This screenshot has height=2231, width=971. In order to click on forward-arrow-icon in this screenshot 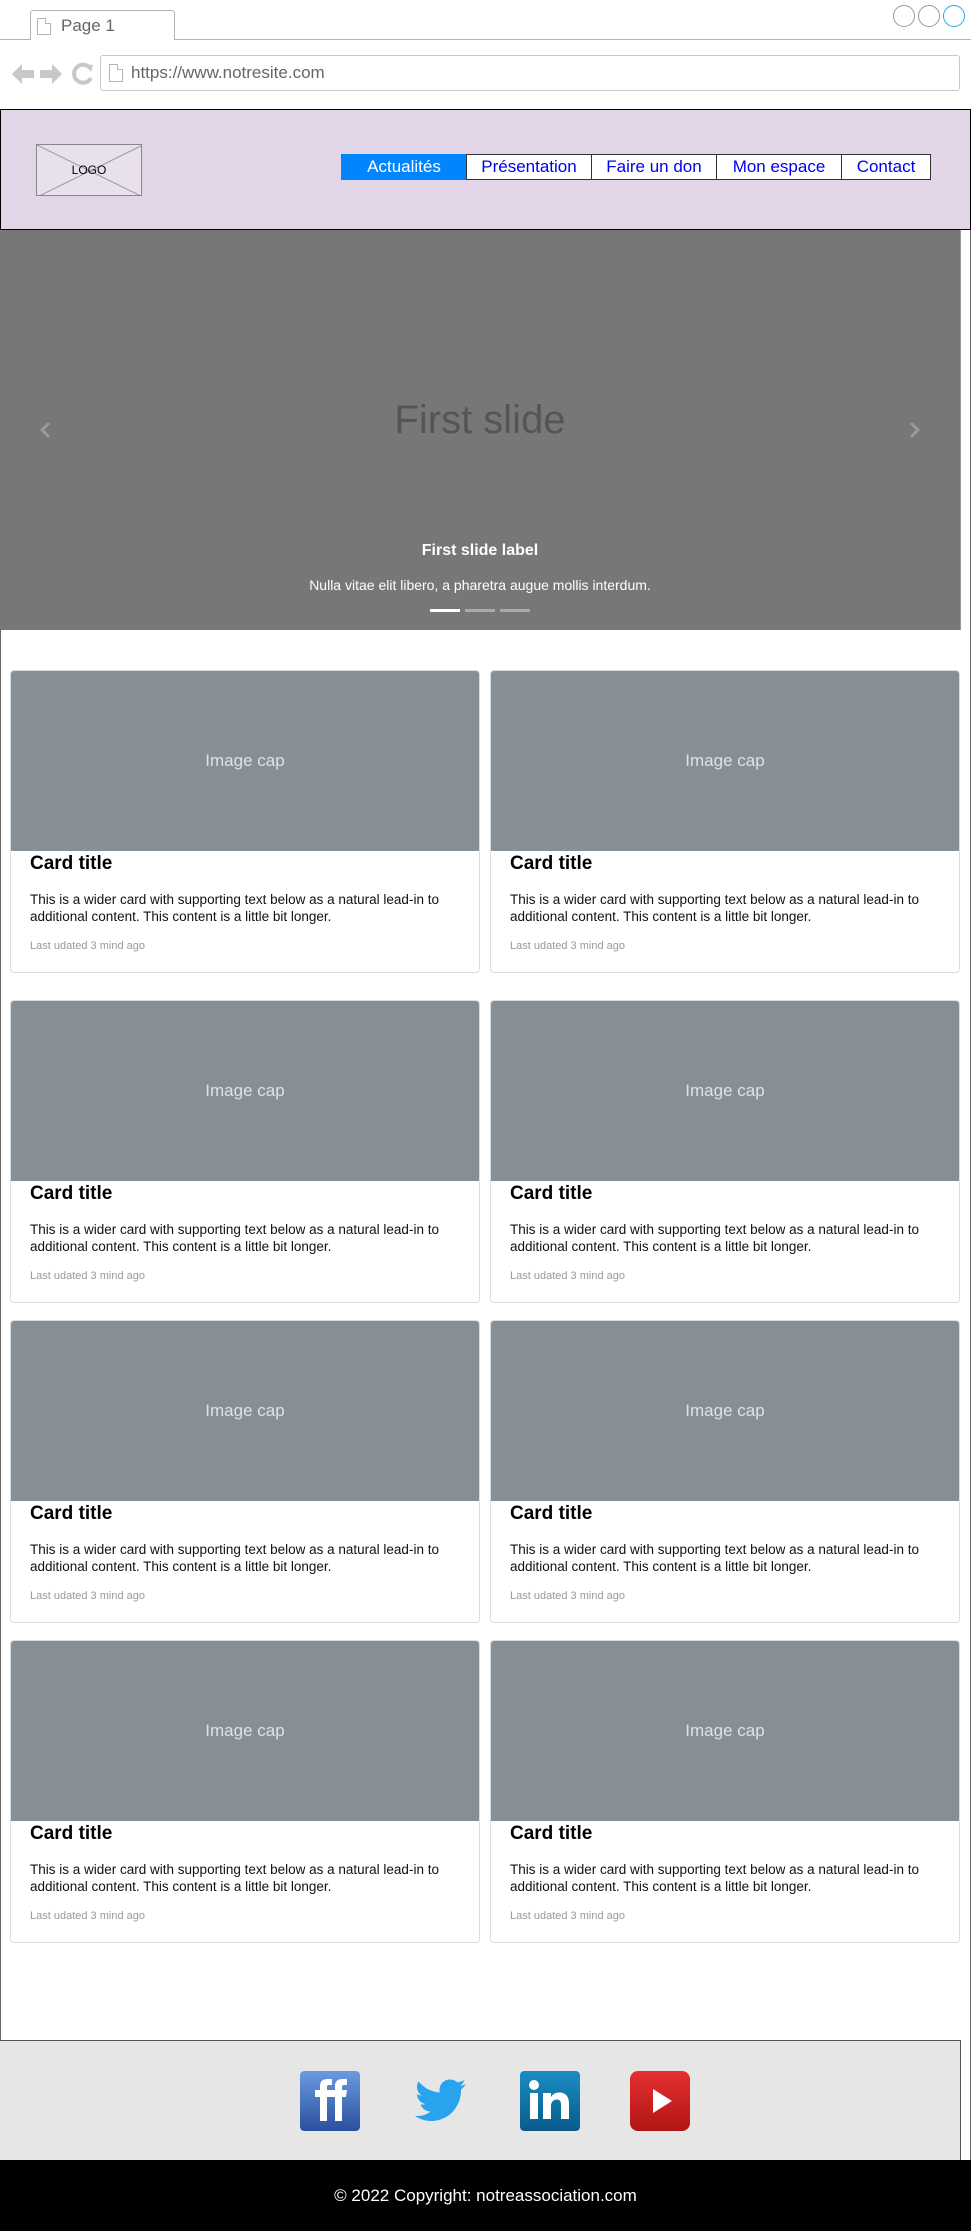, I will do `click(51, 74)`.